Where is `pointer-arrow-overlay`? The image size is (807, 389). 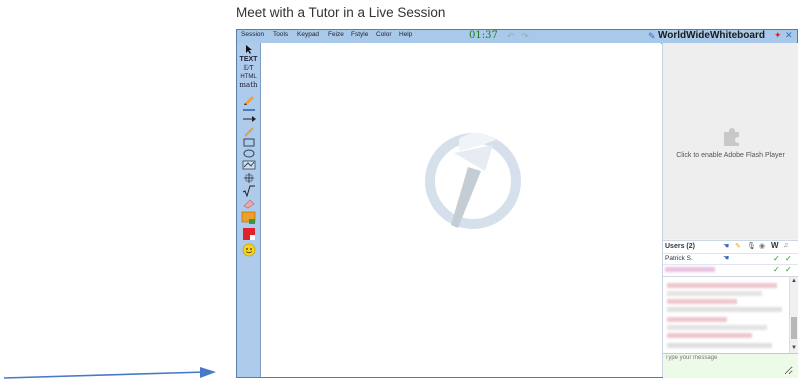 pointer-arrow-overlay is located at coordinates (109, 373).